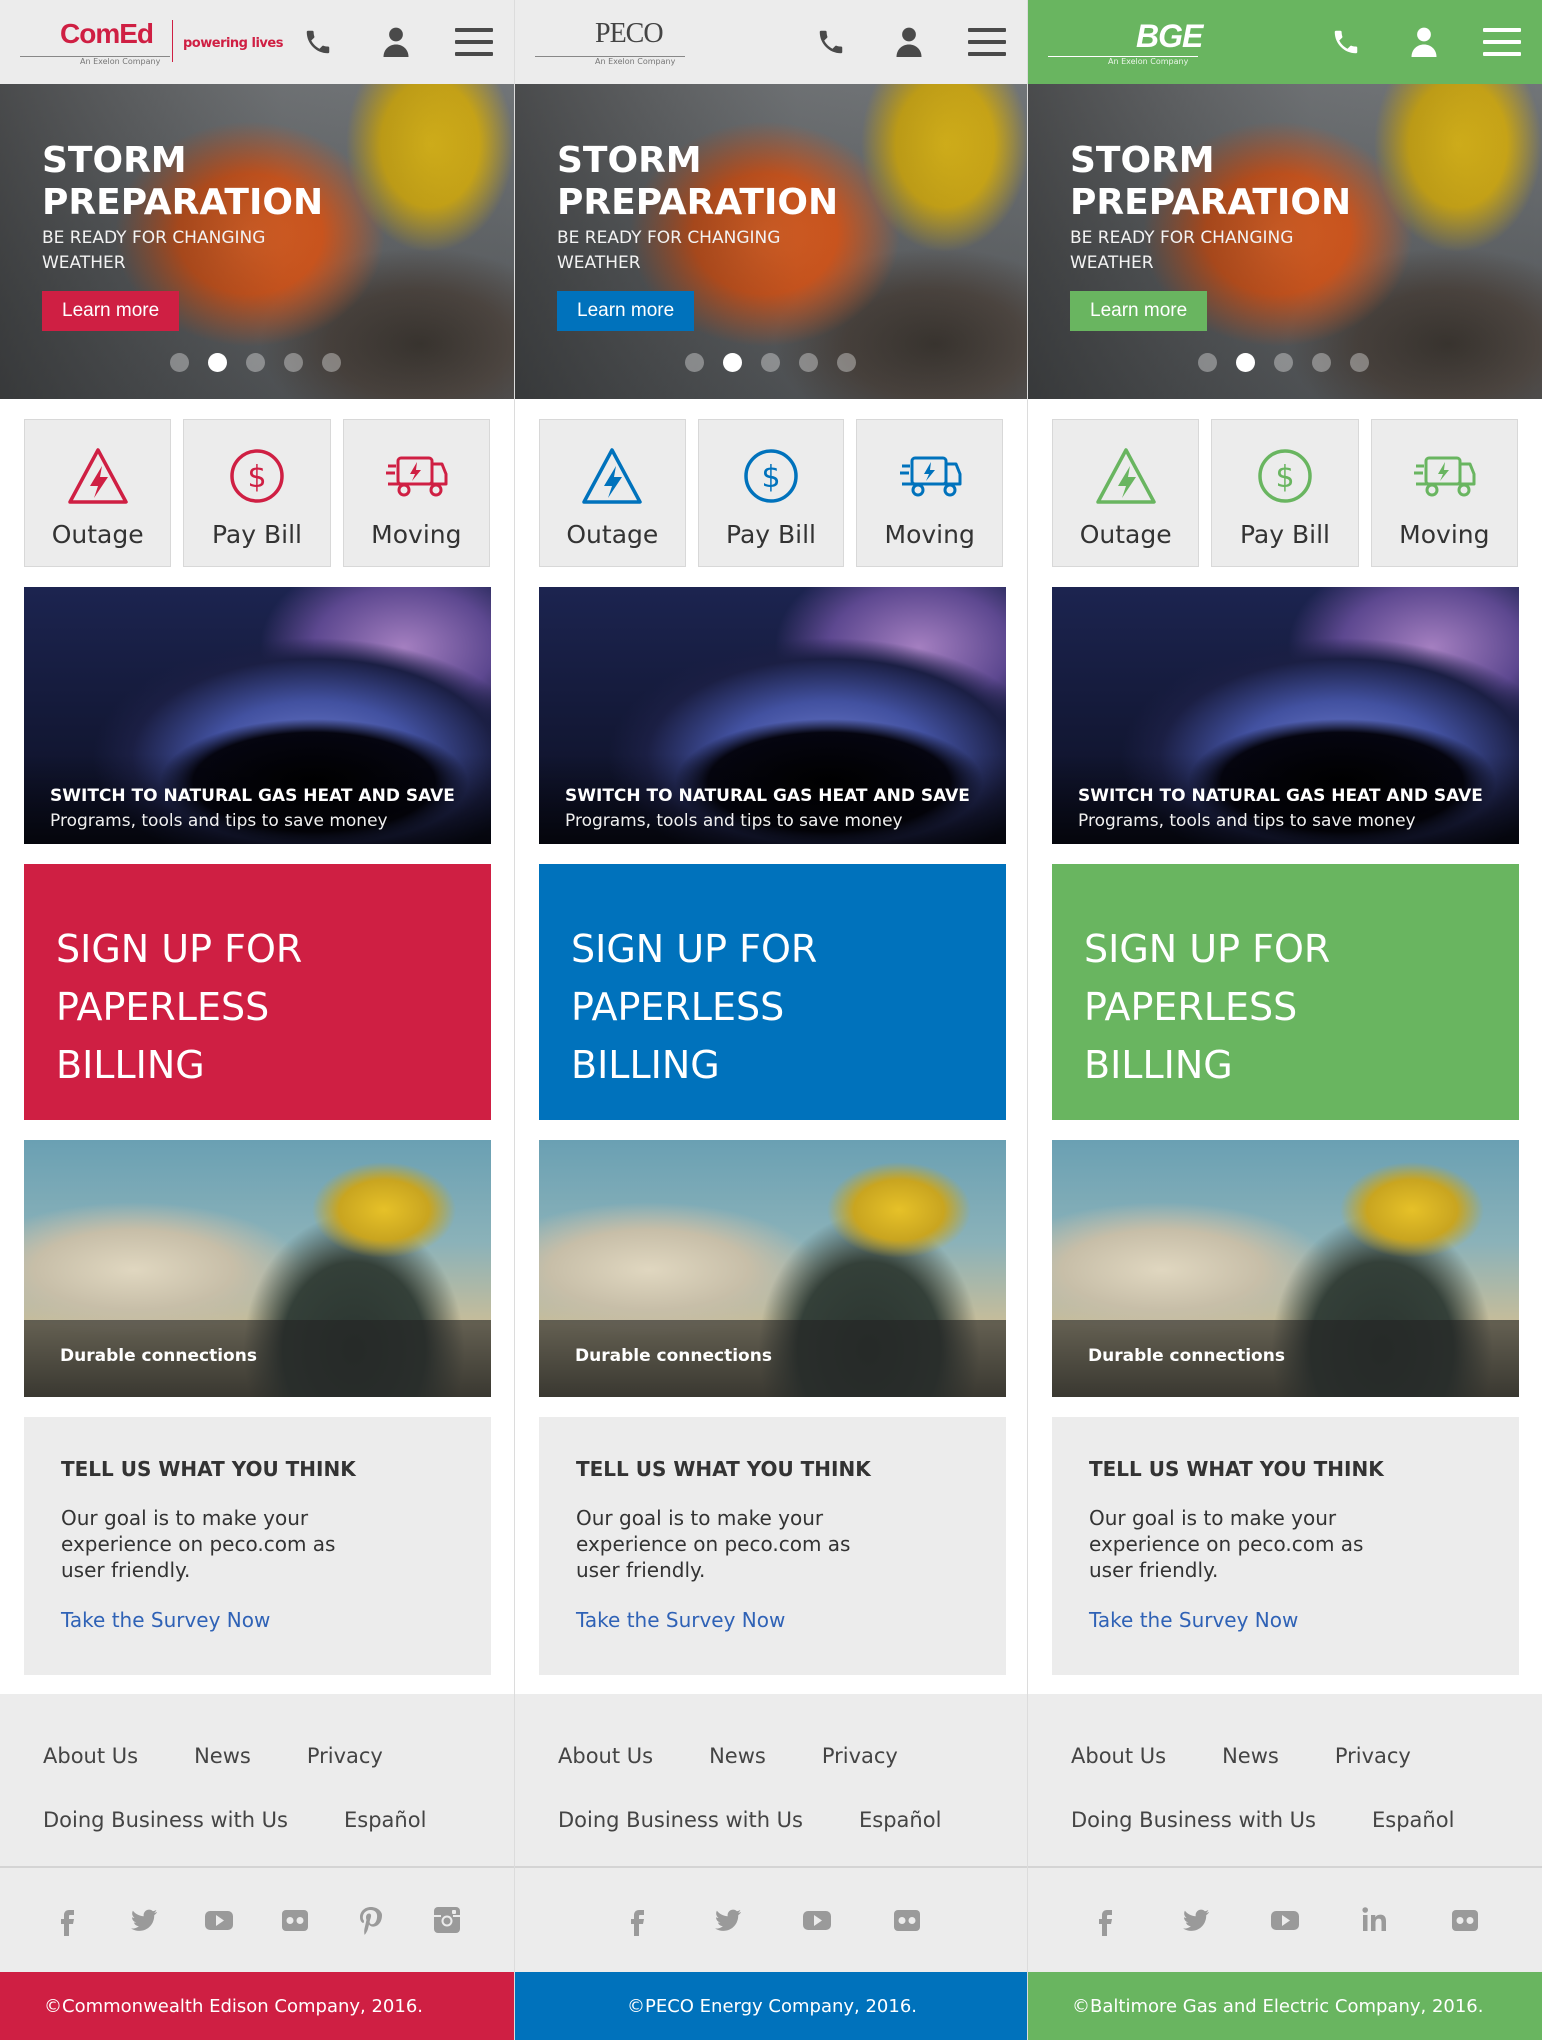 This screenshot has width=1542, height=2040. I want to click on linkedin-icon, so click(1375, 1920).